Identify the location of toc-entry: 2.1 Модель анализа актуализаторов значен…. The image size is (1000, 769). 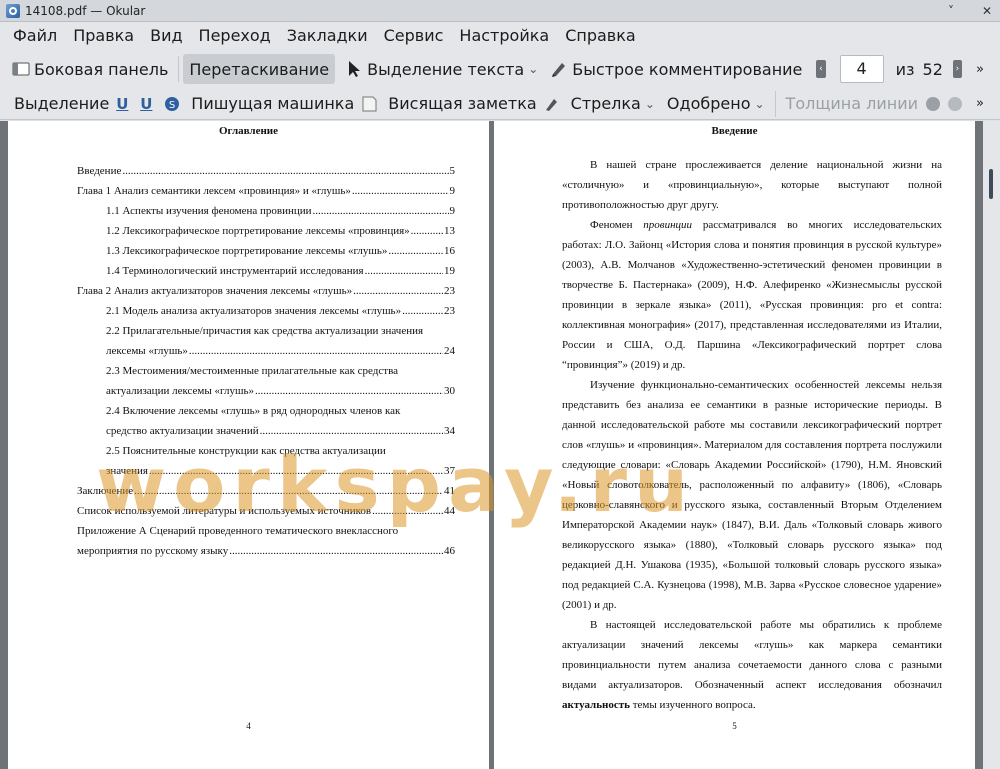
(266, 311).